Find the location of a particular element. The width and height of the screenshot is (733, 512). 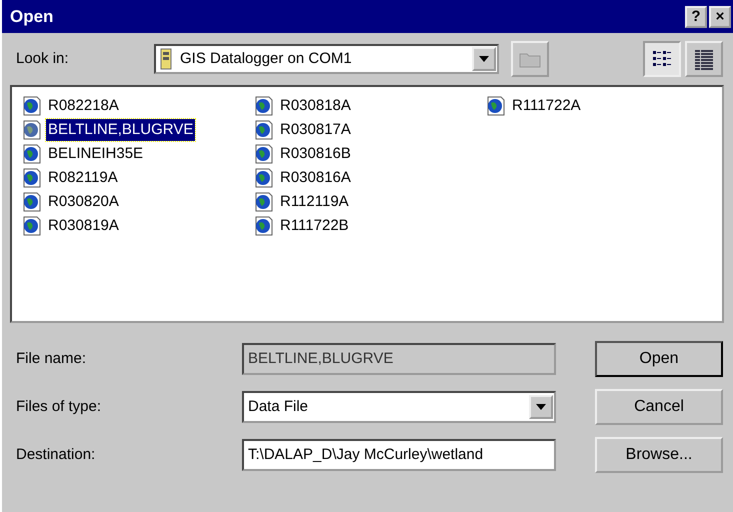

file-type-label: Files of type: is located at coordinates (58, 406).